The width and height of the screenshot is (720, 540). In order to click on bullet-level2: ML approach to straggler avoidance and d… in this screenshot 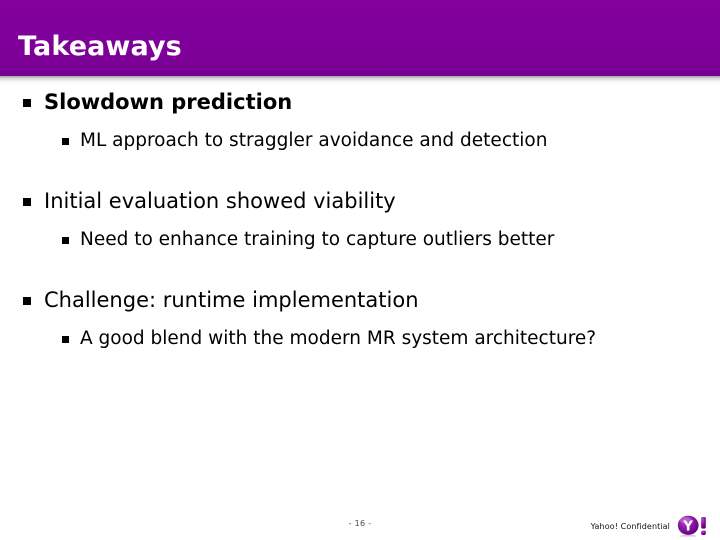, I will do `click(360, 141)`.